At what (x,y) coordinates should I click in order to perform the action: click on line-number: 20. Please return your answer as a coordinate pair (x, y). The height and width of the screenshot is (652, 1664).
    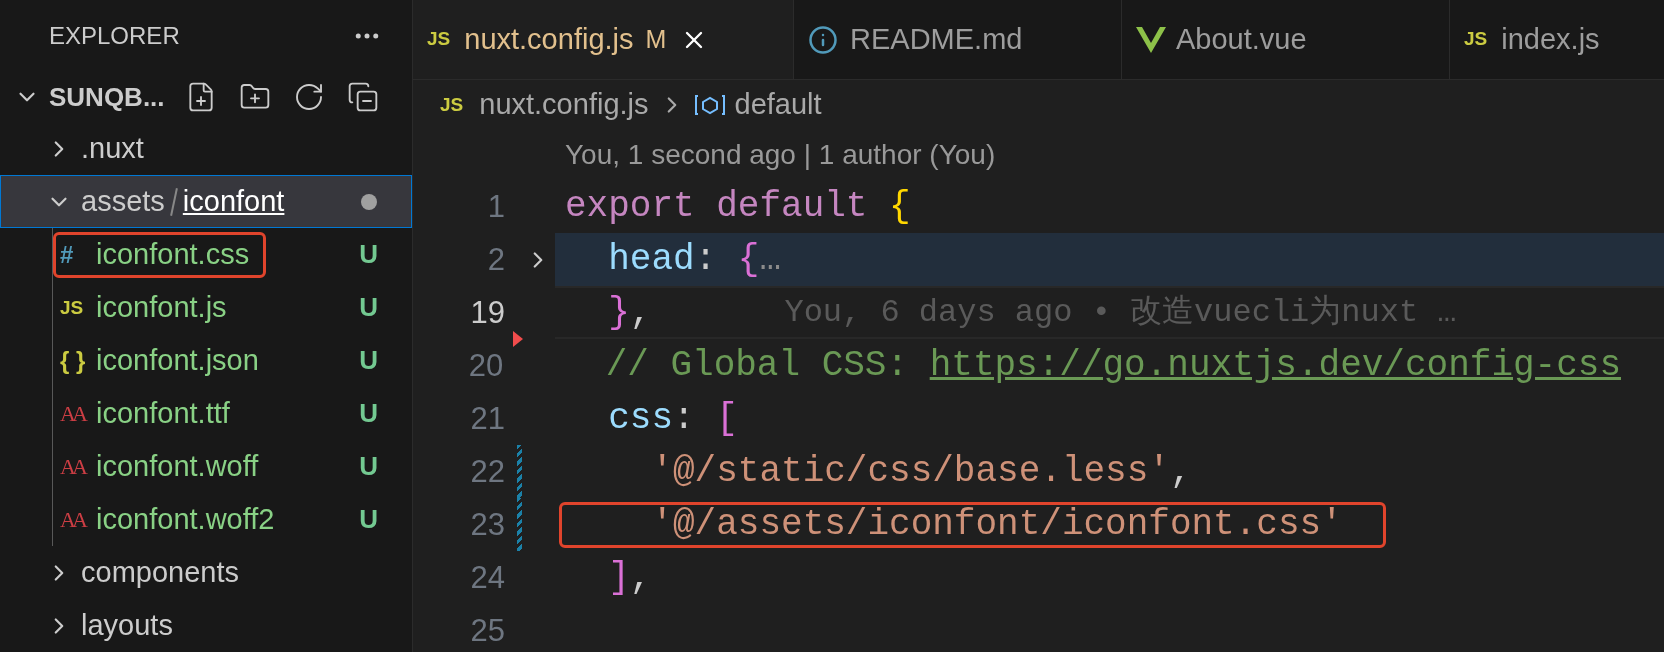
    Looking at the image, I should click on (485, 366).